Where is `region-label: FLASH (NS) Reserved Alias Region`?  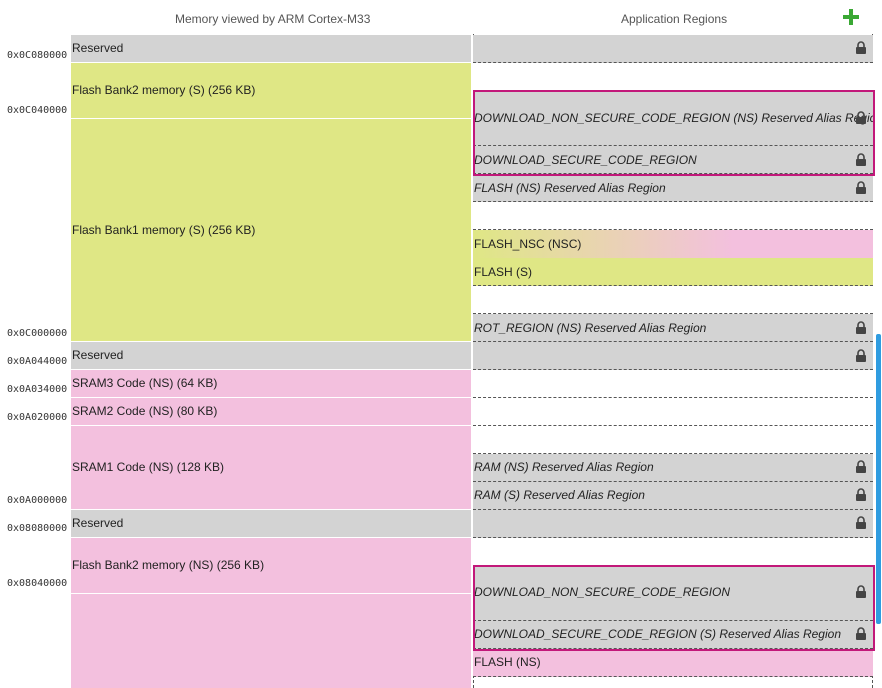
region-label: FLASH (NS) Reserved Alias Region is located at coordinates (570, 188).